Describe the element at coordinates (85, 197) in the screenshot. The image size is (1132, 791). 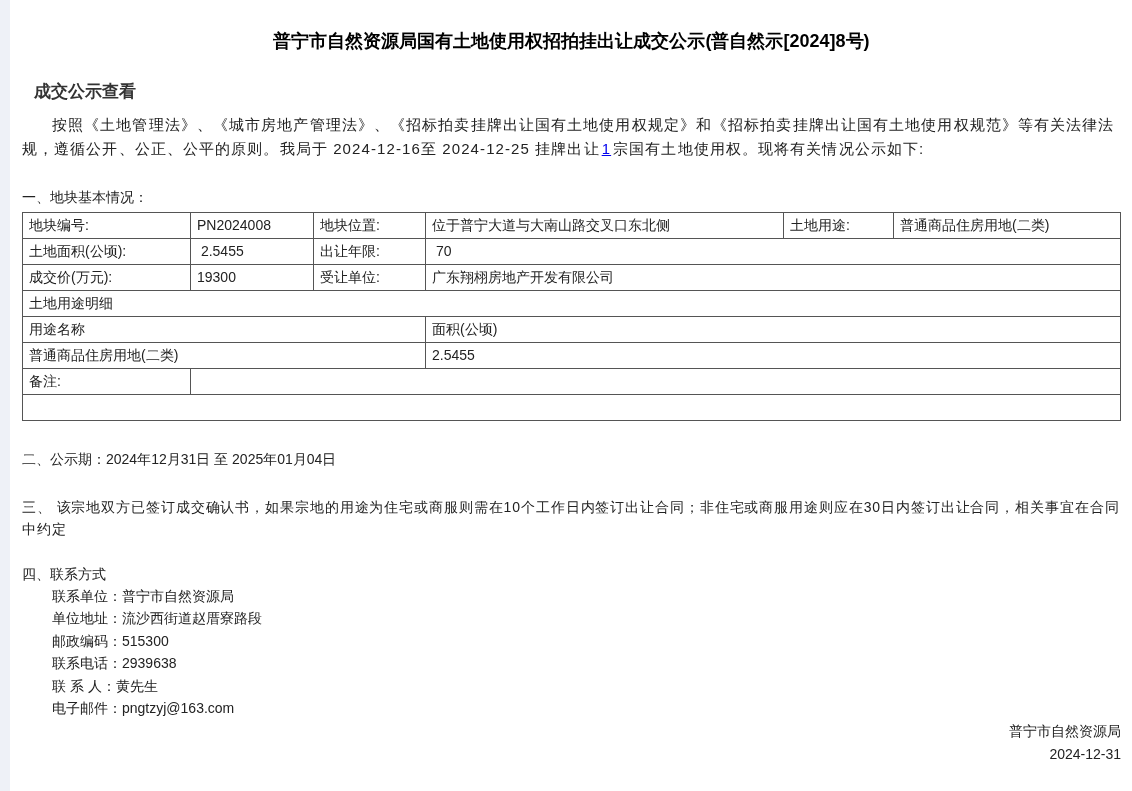
I see `basic-info-heading: 一、地块基本情况：` at that location.